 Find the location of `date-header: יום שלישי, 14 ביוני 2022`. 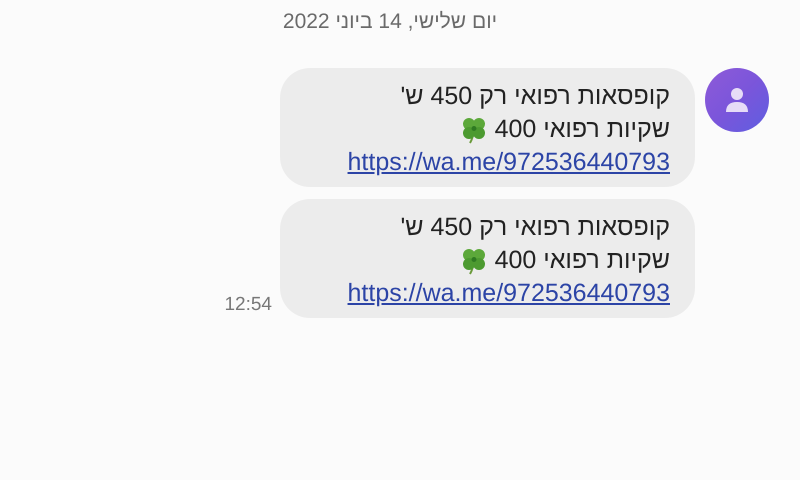

date-header: יום שלישי, 14 ביוני 2022 is located at coordinates (390, 22).